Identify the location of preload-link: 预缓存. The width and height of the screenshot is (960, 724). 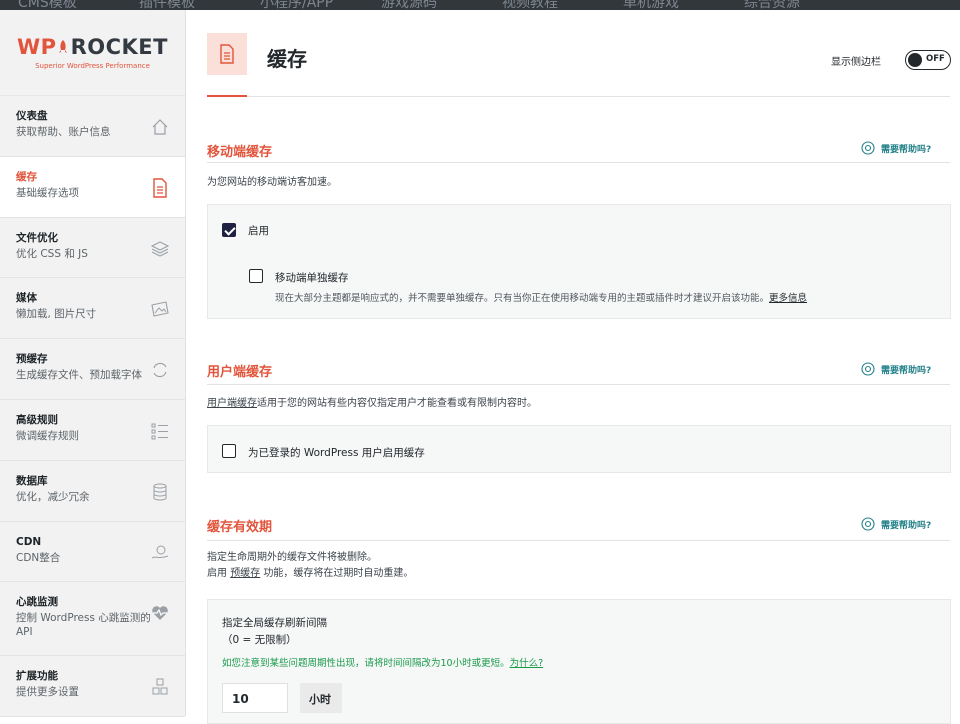
(245, 573).